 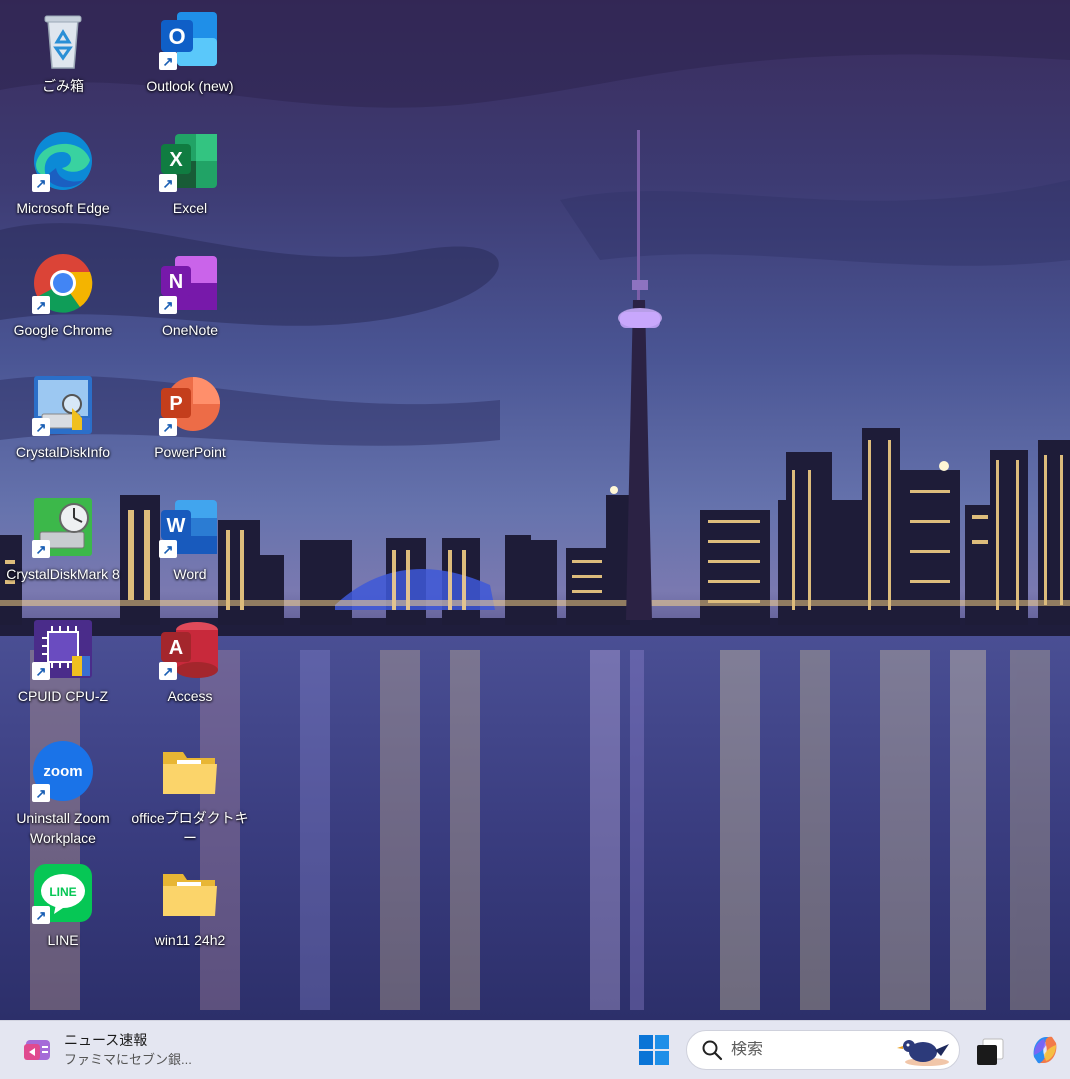 I want to click on desktop-icon-line: LINE ↗ LINE, so click(x=63, y=912).